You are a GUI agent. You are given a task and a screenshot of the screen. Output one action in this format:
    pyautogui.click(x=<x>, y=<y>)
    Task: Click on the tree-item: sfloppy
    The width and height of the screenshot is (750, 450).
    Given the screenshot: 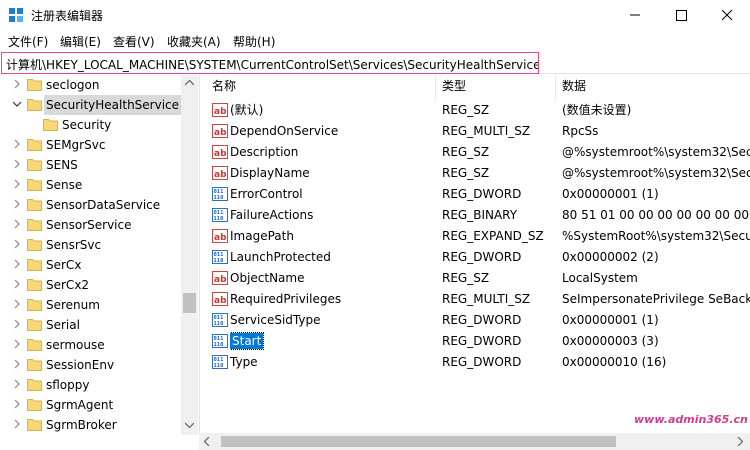 What is the action you would take?
    pyautogui.click(x=90, y=385)
    